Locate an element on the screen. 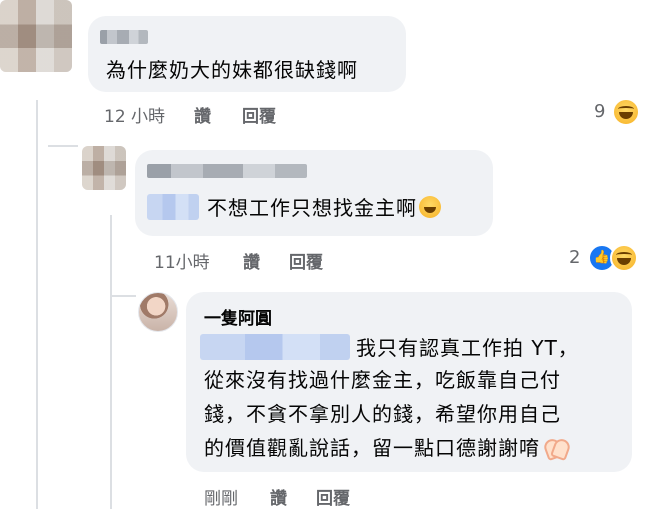 Image resolution: width=656 pixels, height=509 pixels. comment-time: 剛剛 is located at coordinates (221, 496).